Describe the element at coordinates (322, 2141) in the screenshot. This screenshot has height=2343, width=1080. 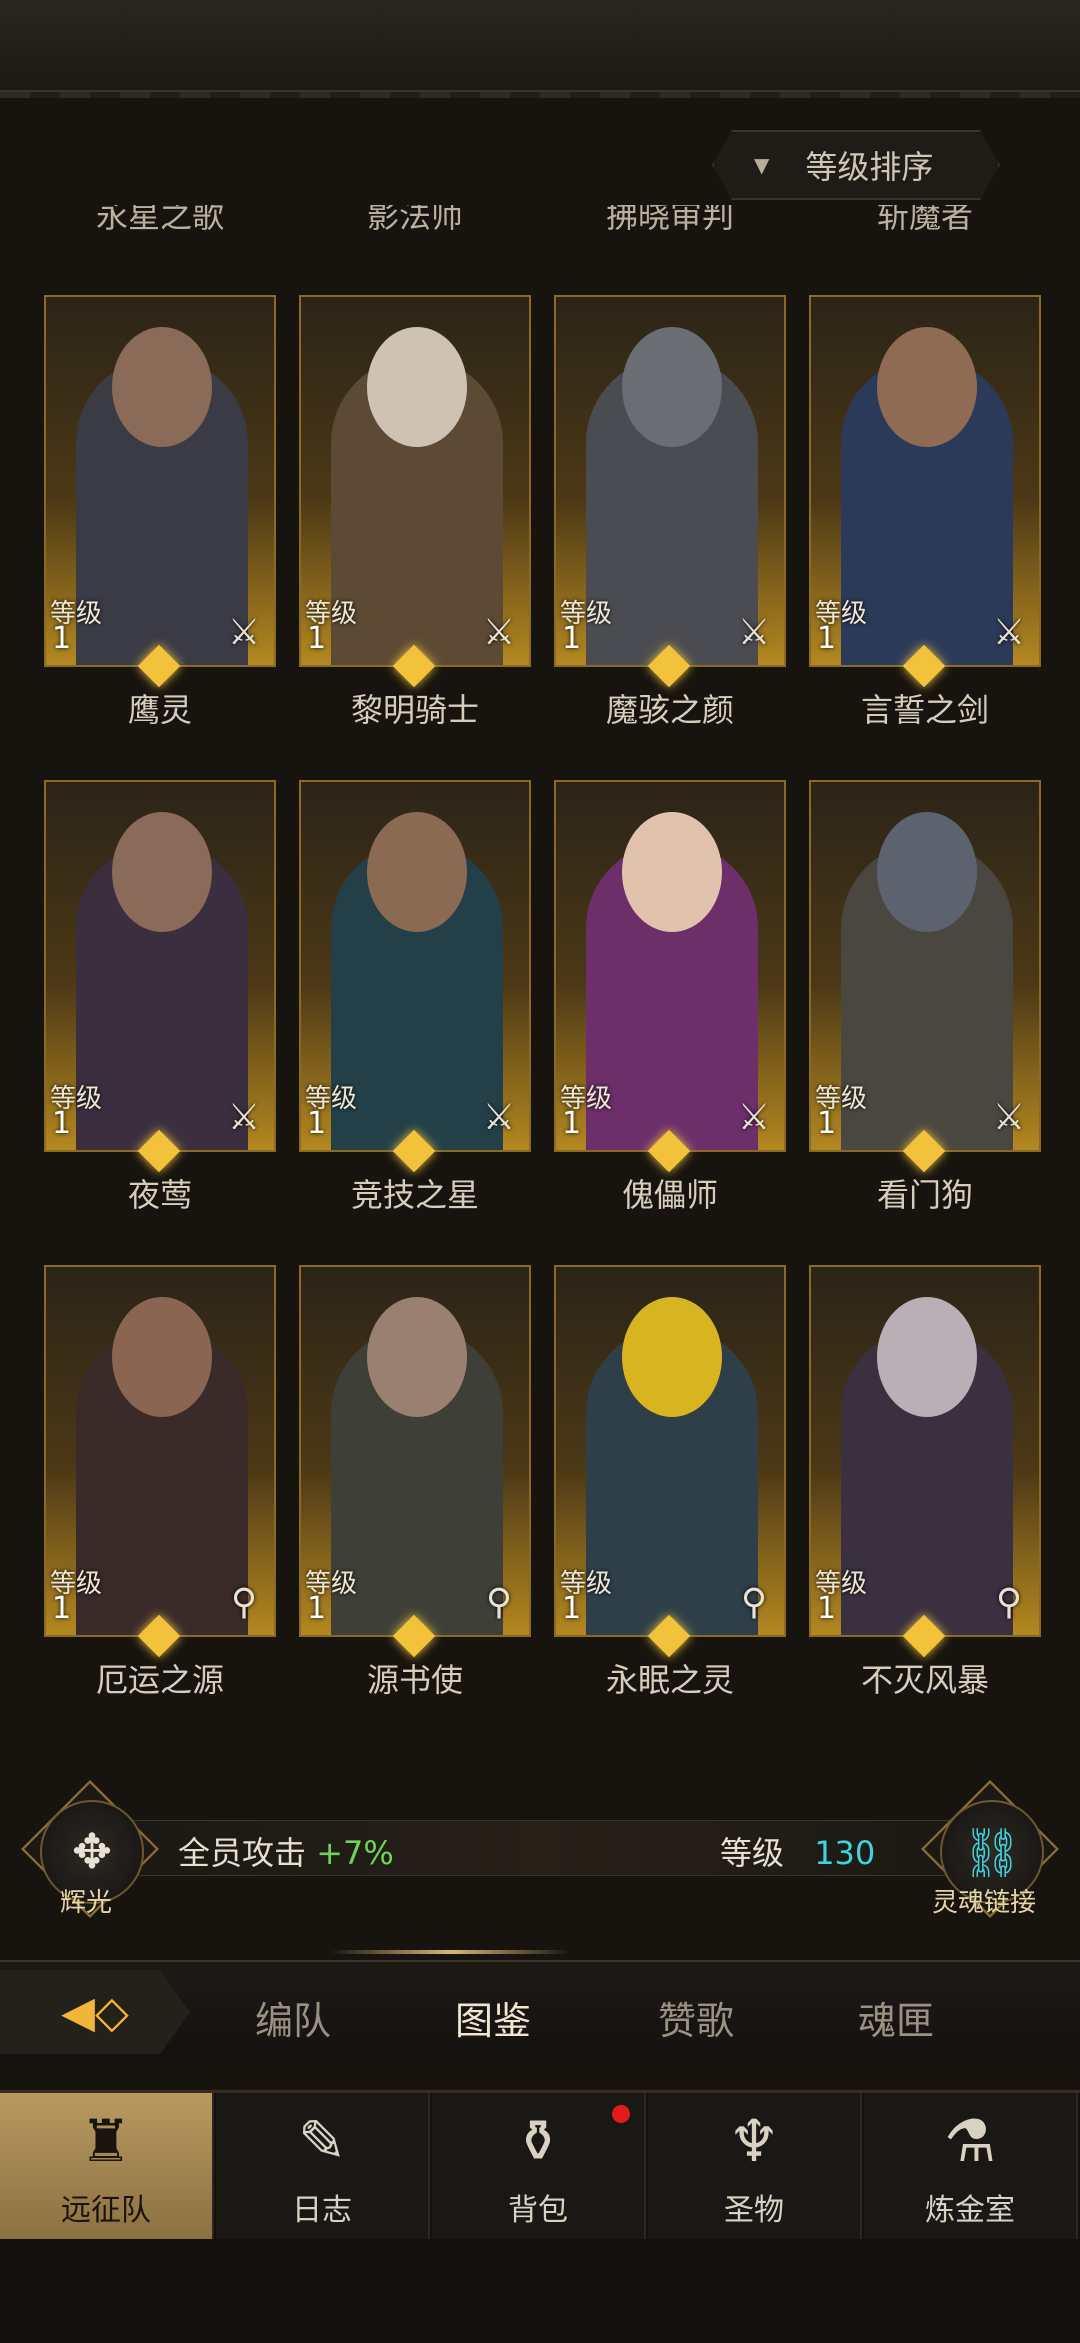
I see `scroll-icon: ✎` at that location.